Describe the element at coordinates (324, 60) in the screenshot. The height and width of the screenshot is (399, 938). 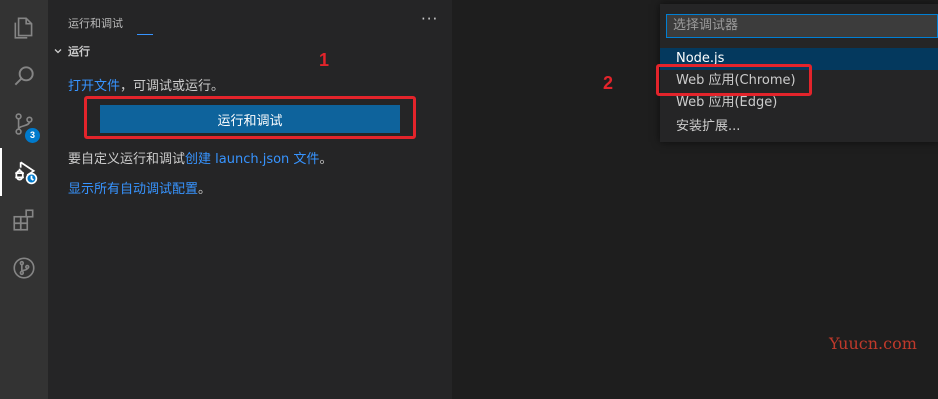
I see `annotation-step-1: 1` at that location.